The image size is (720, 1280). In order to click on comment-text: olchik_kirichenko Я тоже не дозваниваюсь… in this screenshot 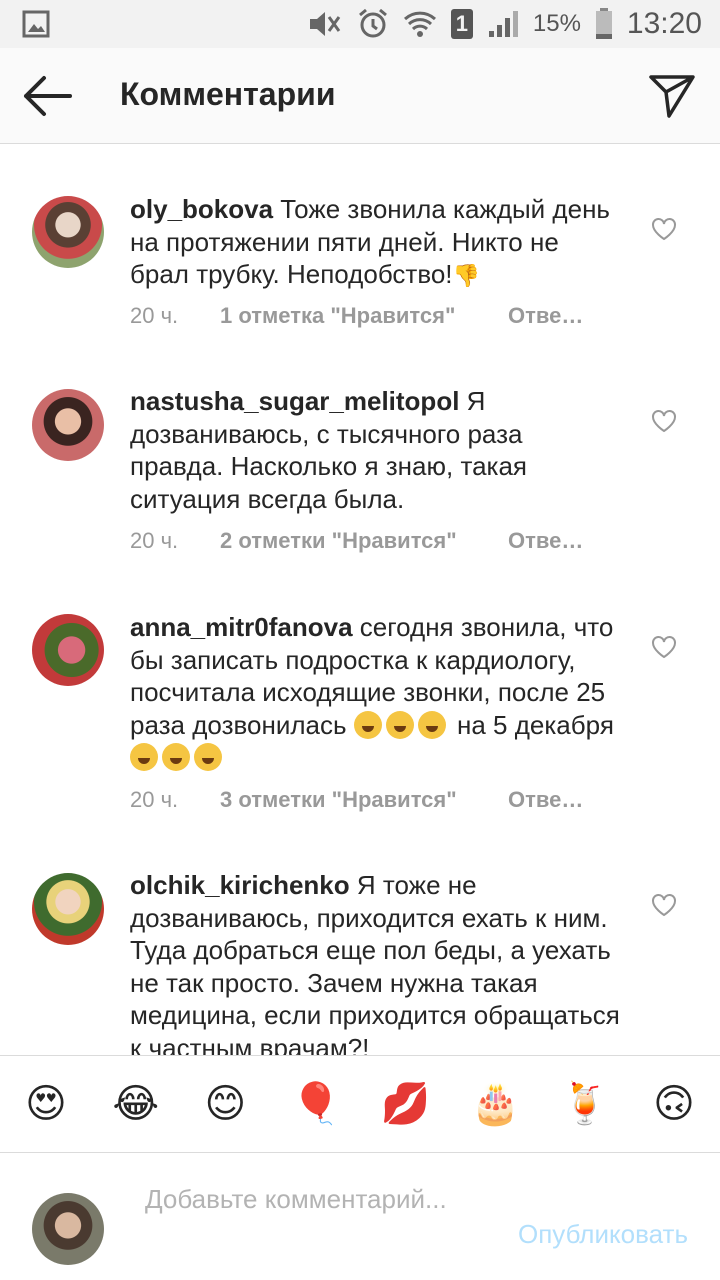, I will do `click(375, 962)`.